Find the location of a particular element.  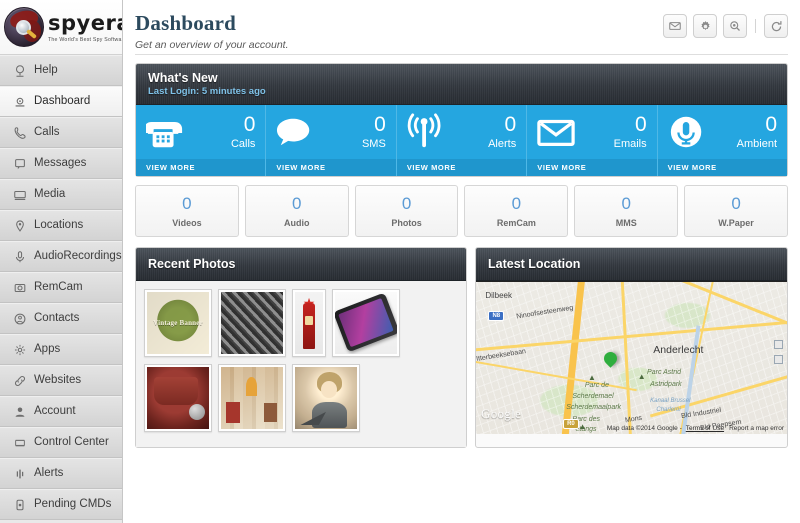

sidebar-item-contacts: Contacts is located at coordinates (61, 318).